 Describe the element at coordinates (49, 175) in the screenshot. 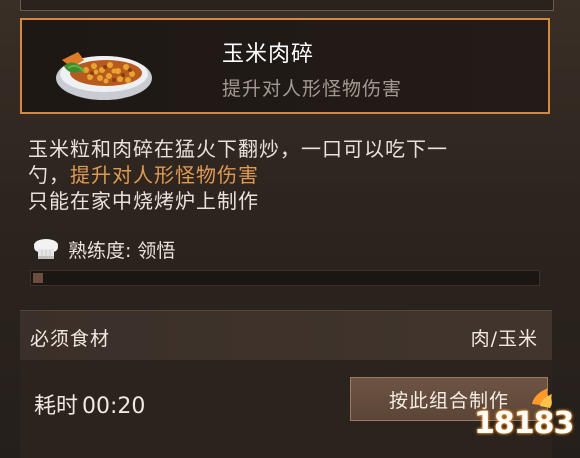

I see `description-line-2-prefix: 勺，` at that location.